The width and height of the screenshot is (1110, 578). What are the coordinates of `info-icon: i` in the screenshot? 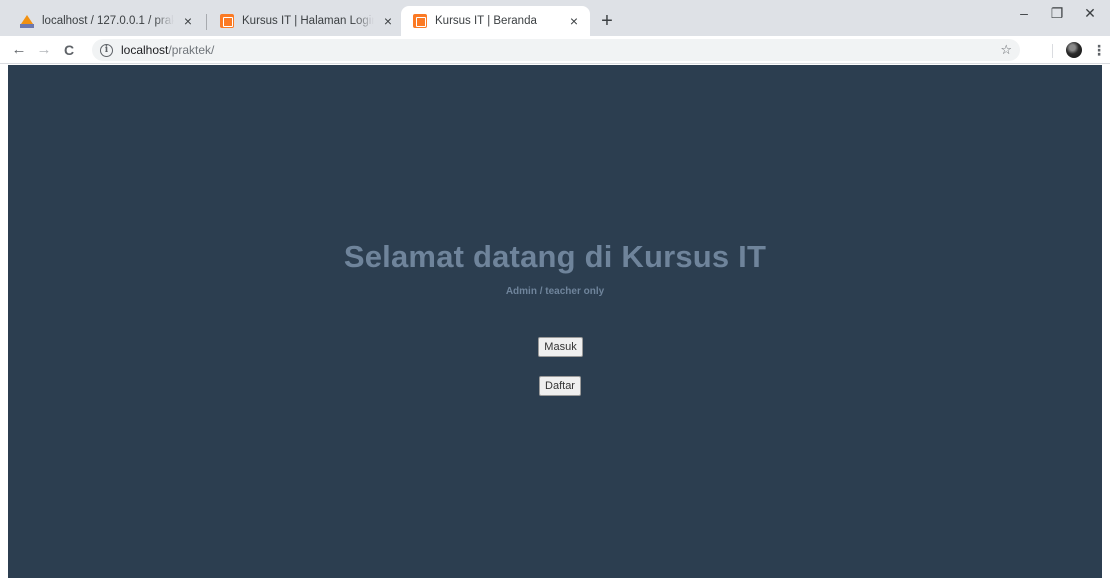 It's located at (106, 50).